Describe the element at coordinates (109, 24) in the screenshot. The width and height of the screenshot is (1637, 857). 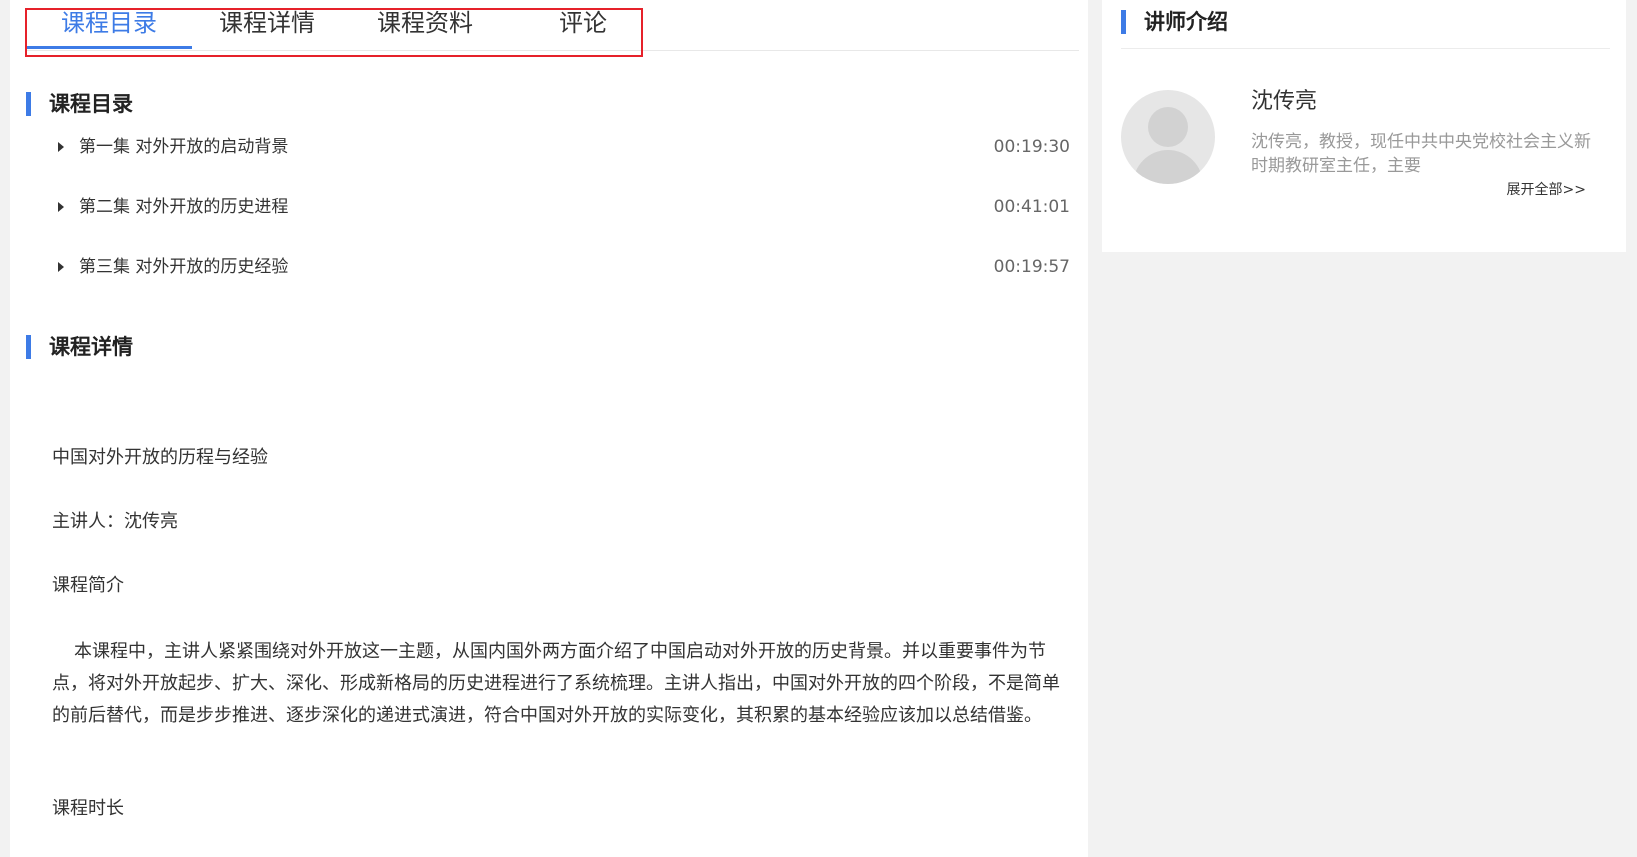
I see `tab-catalog: 课程目录` at that location.